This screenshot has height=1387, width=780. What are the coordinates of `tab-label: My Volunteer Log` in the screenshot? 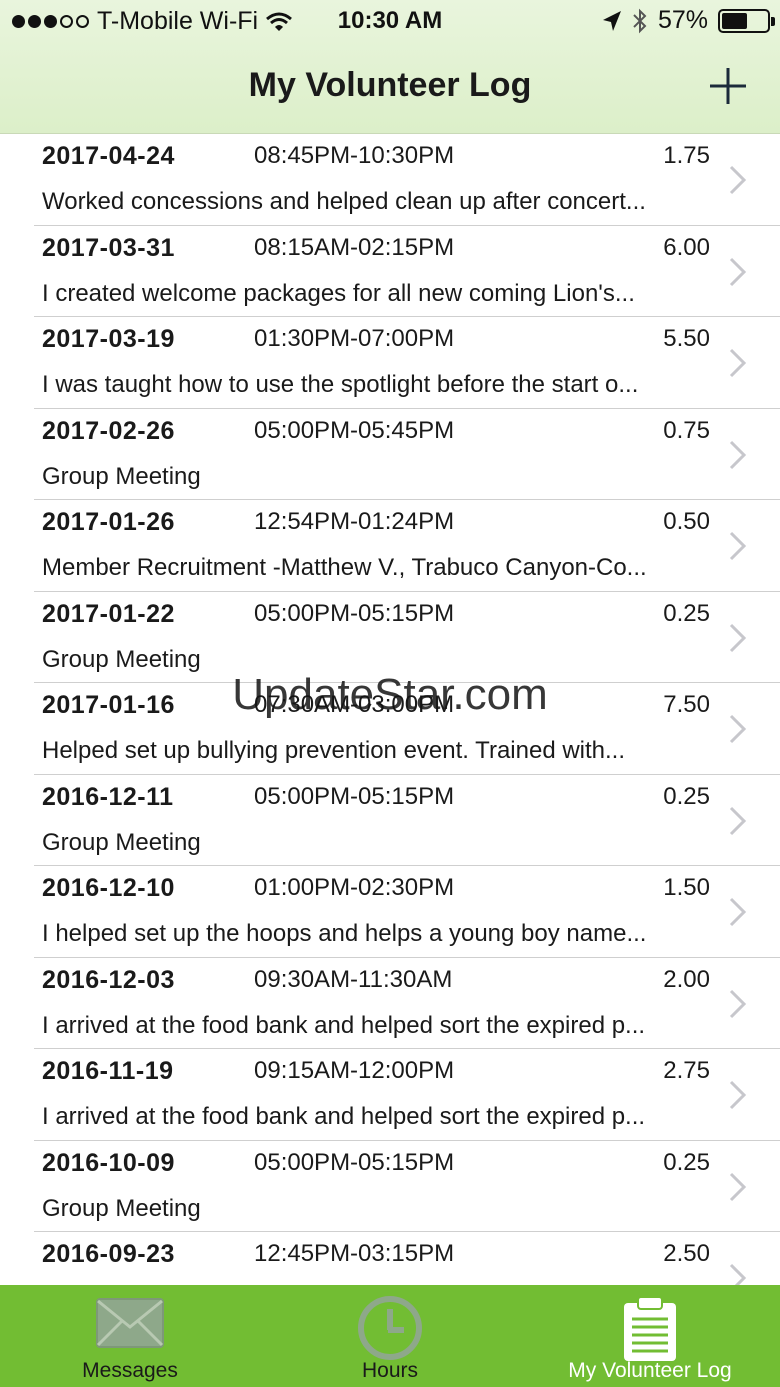 It's located at (650, 1370).